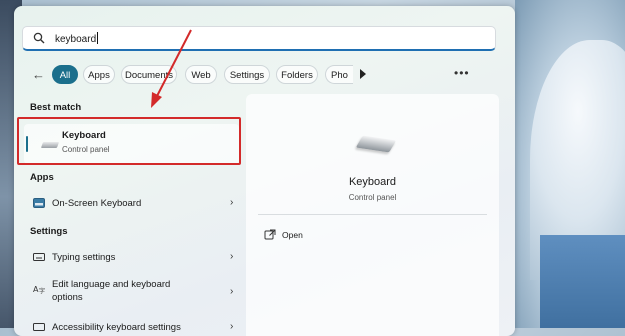  What do you see at coordinates (372, 197) in the screenshot?
I see `detail-subtitle: Control panel` at bounding box center [372, 197].